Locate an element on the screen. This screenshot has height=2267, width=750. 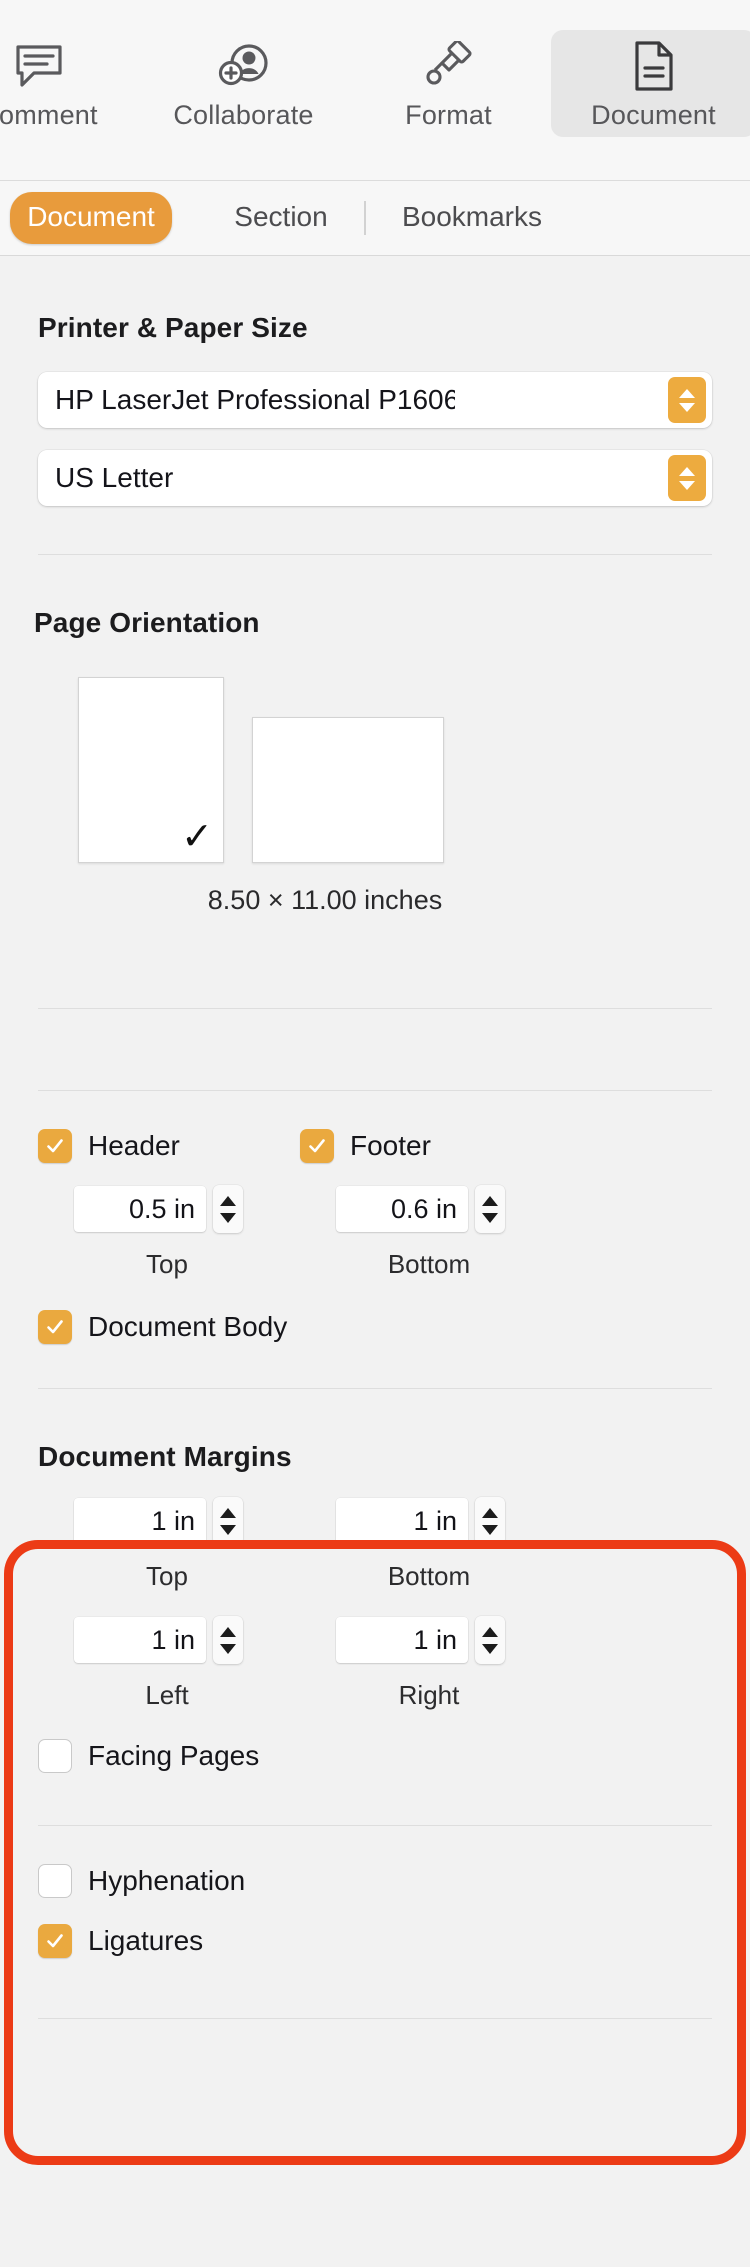
collaborate-icon is located at coordinates (244, 66).